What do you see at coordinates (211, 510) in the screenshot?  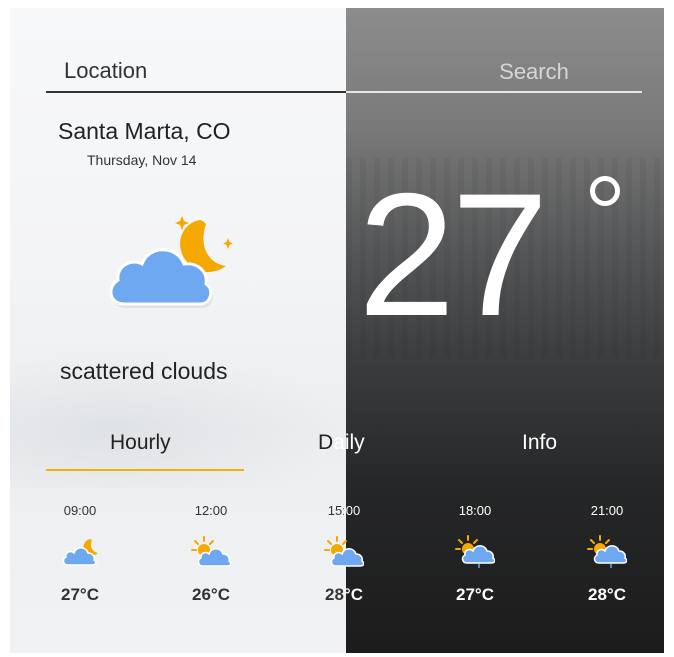 I see `hourly-time: 12:00` at bounding box center [211, 510].